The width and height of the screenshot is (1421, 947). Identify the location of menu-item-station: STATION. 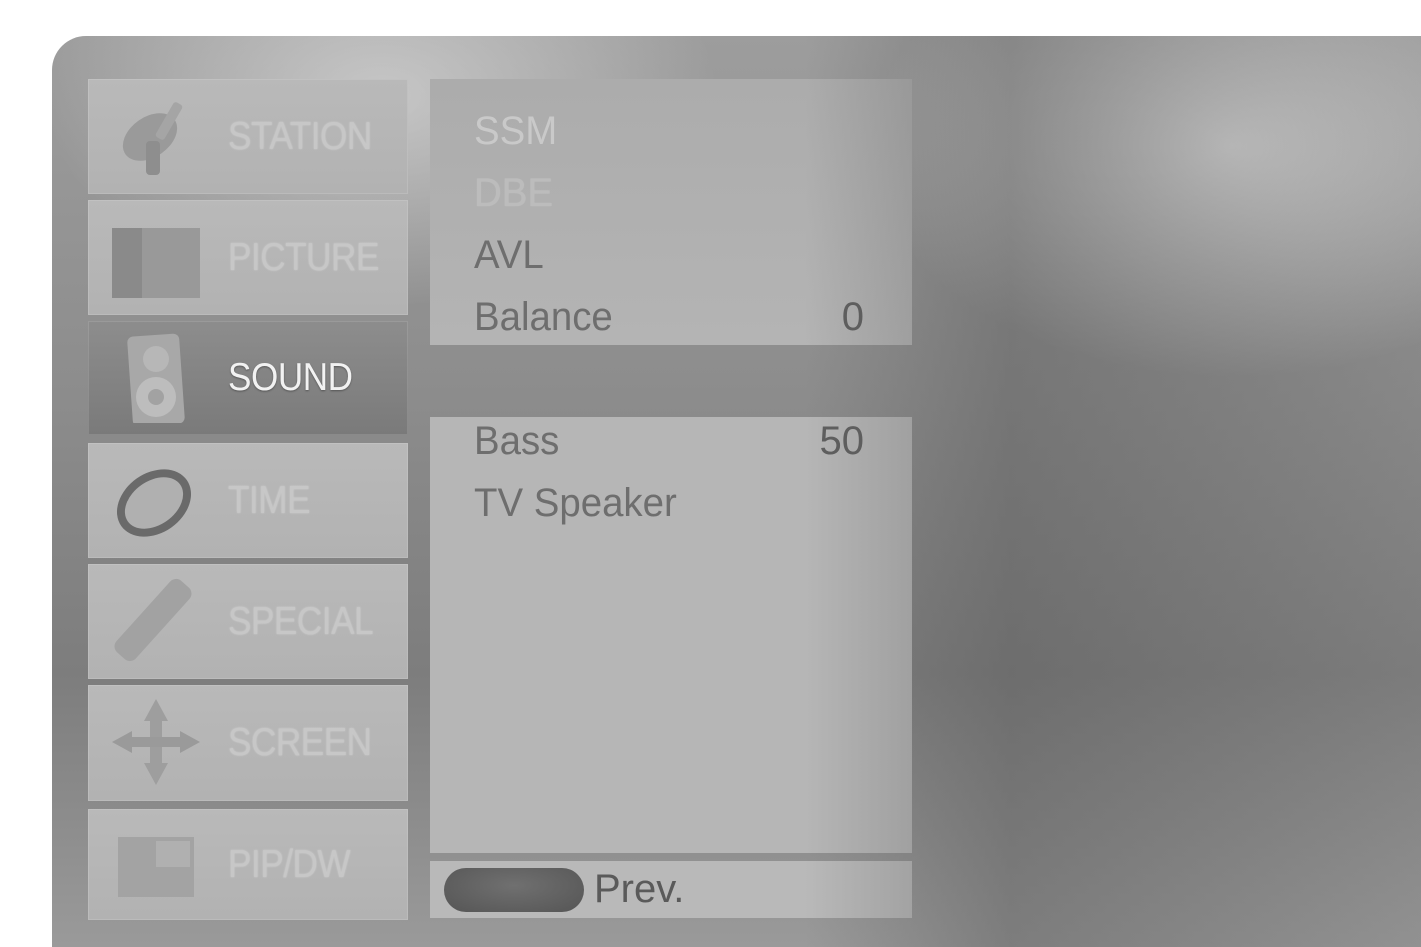
(248, 136).